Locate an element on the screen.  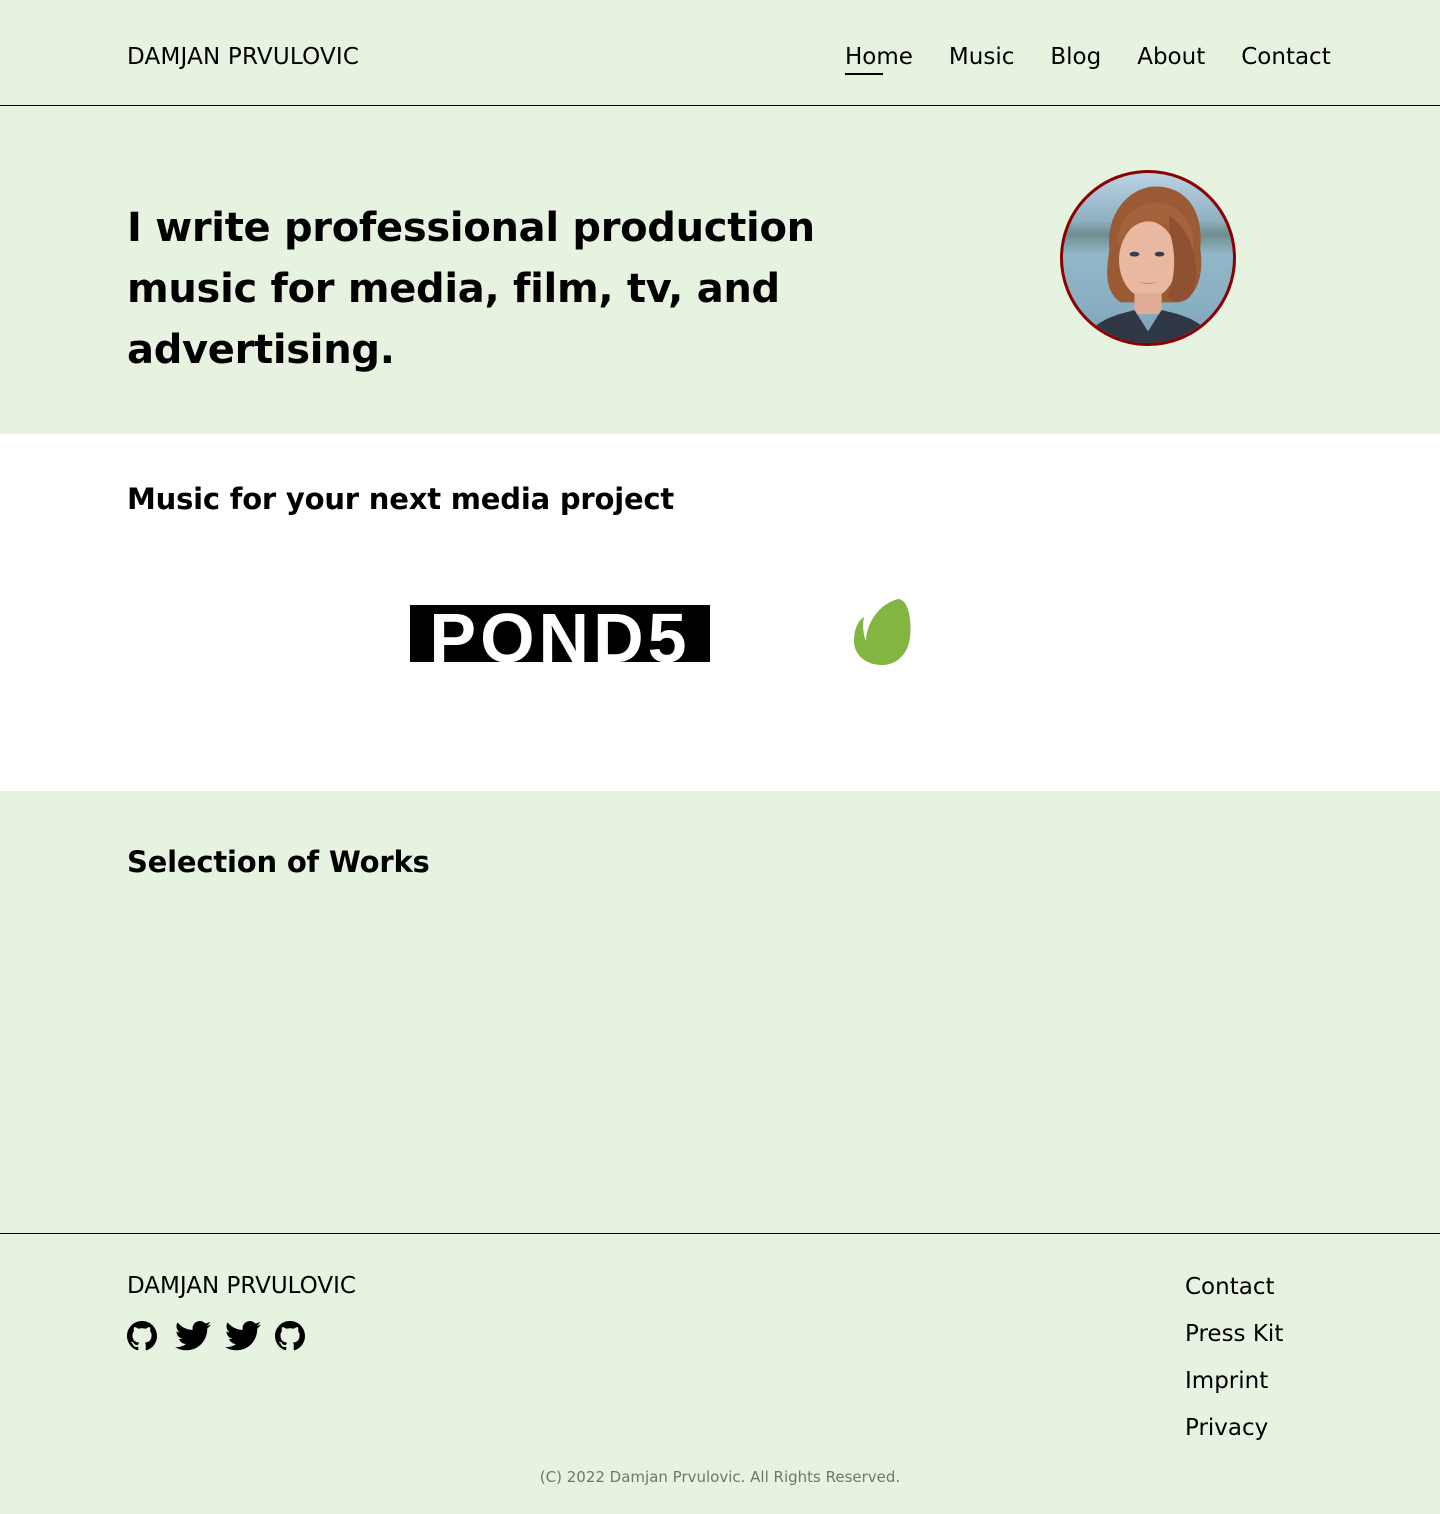
avatar is located at coordinates (1148, 258).